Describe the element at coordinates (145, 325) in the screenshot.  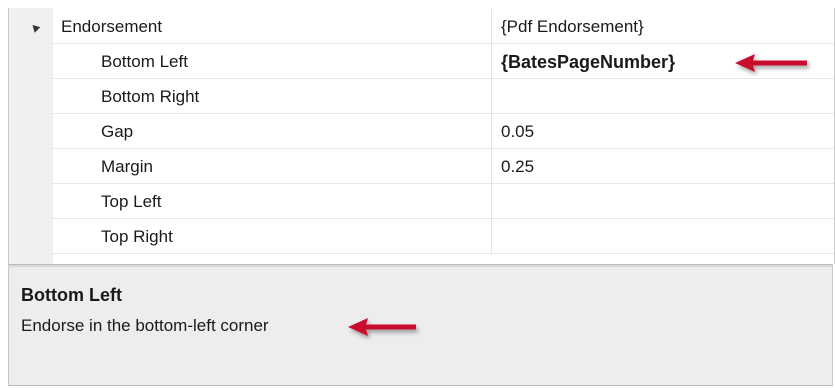
I see `description-text: Endorse in the bottom-left corner` at that location.